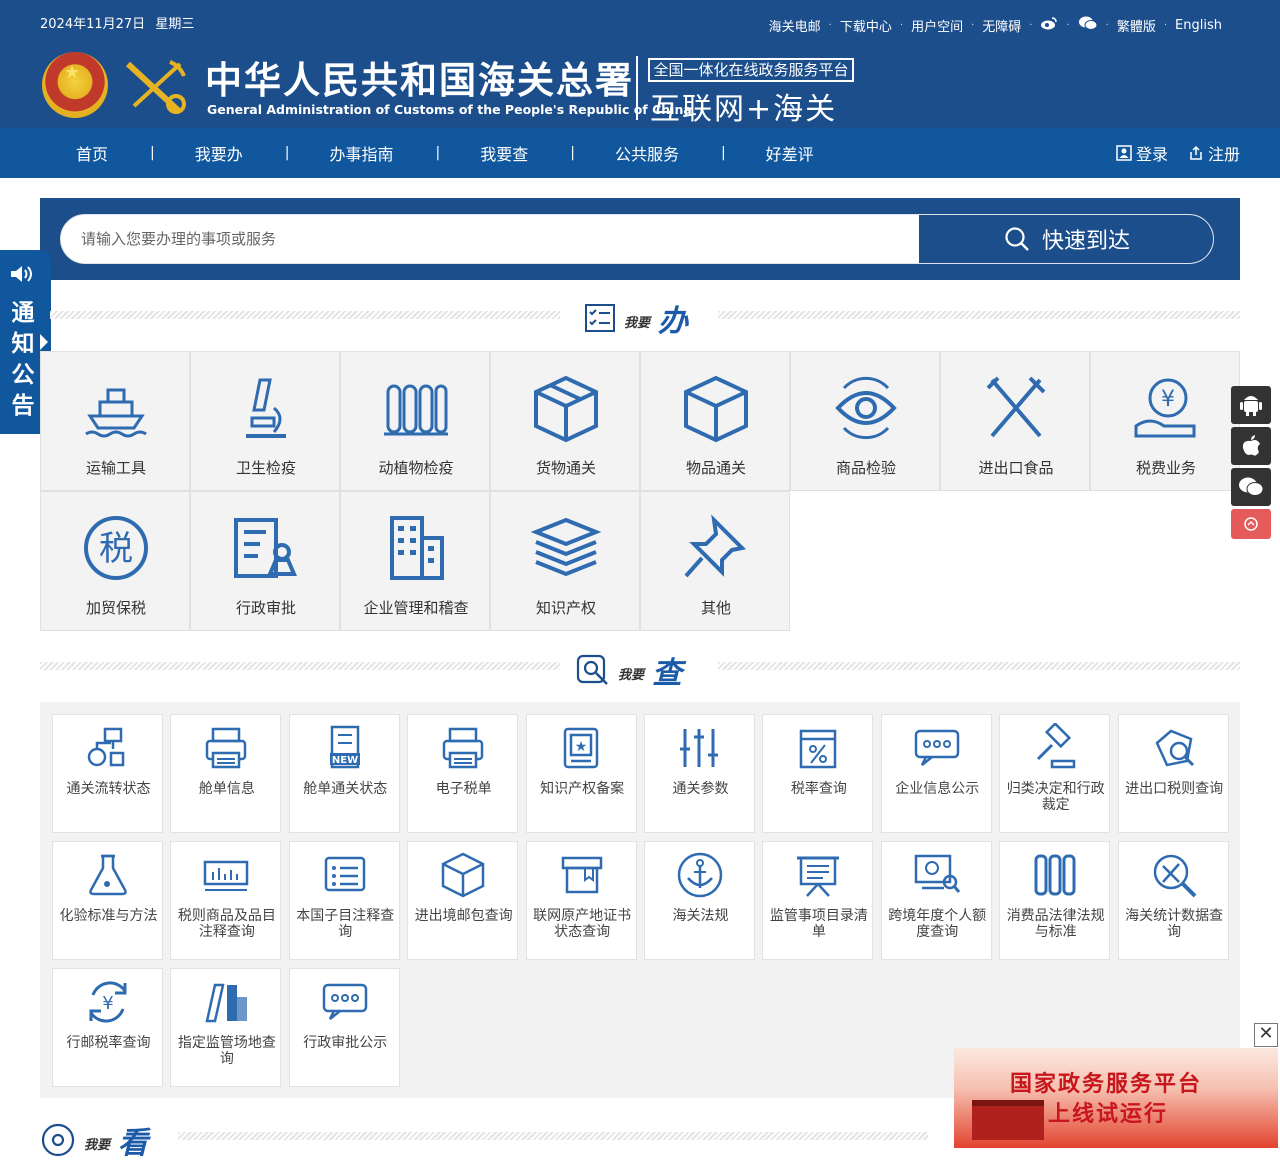  Describe the element at coordinates (1015, 421) in the screenshot. I see `ban-item: 进出口食品` at that location.